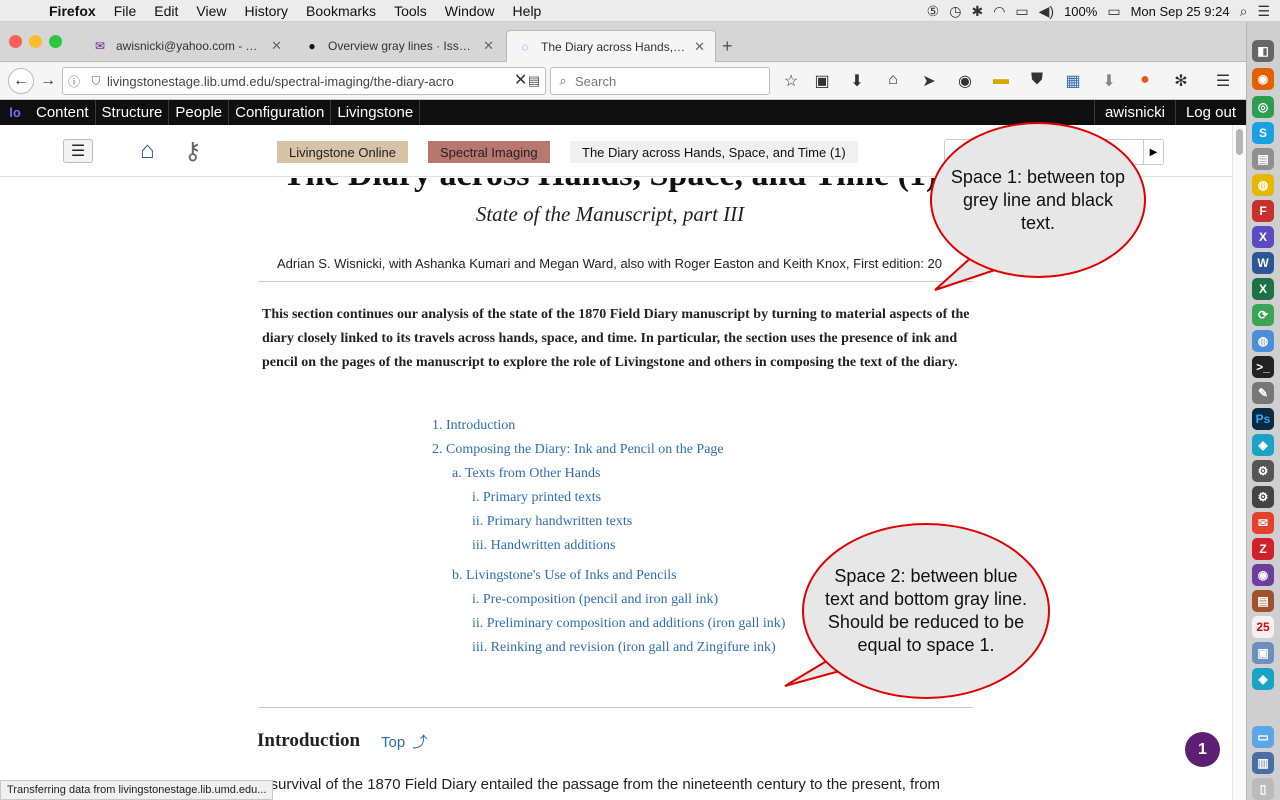 The image size is (1280, 800). Describe the element at coordinates (520, 80) in the screenshot. I see `stop-loading-button: ✕` at that location.